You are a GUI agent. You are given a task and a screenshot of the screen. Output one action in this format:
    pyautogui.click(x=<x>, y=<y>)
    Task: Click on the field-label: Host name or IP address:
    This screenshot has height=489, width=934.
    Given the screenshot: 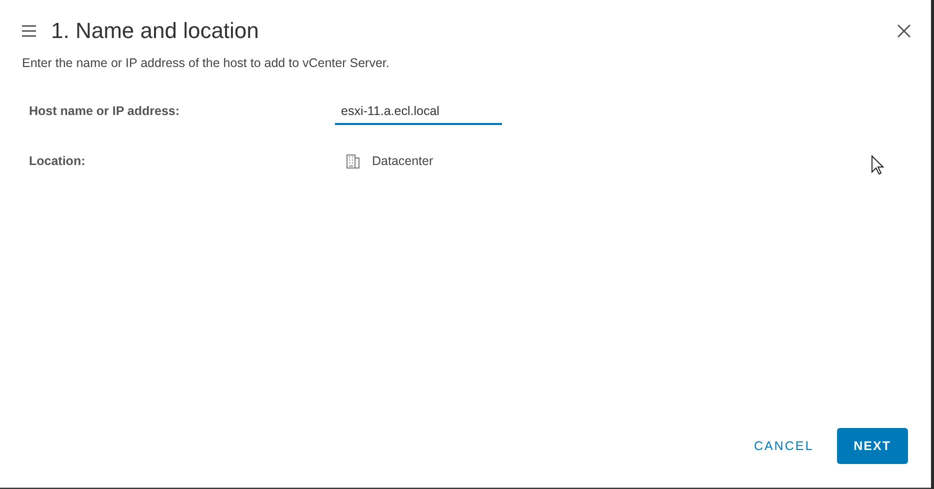 What is the action you would take?
    pyautogui.click(x=105, y=111)
    